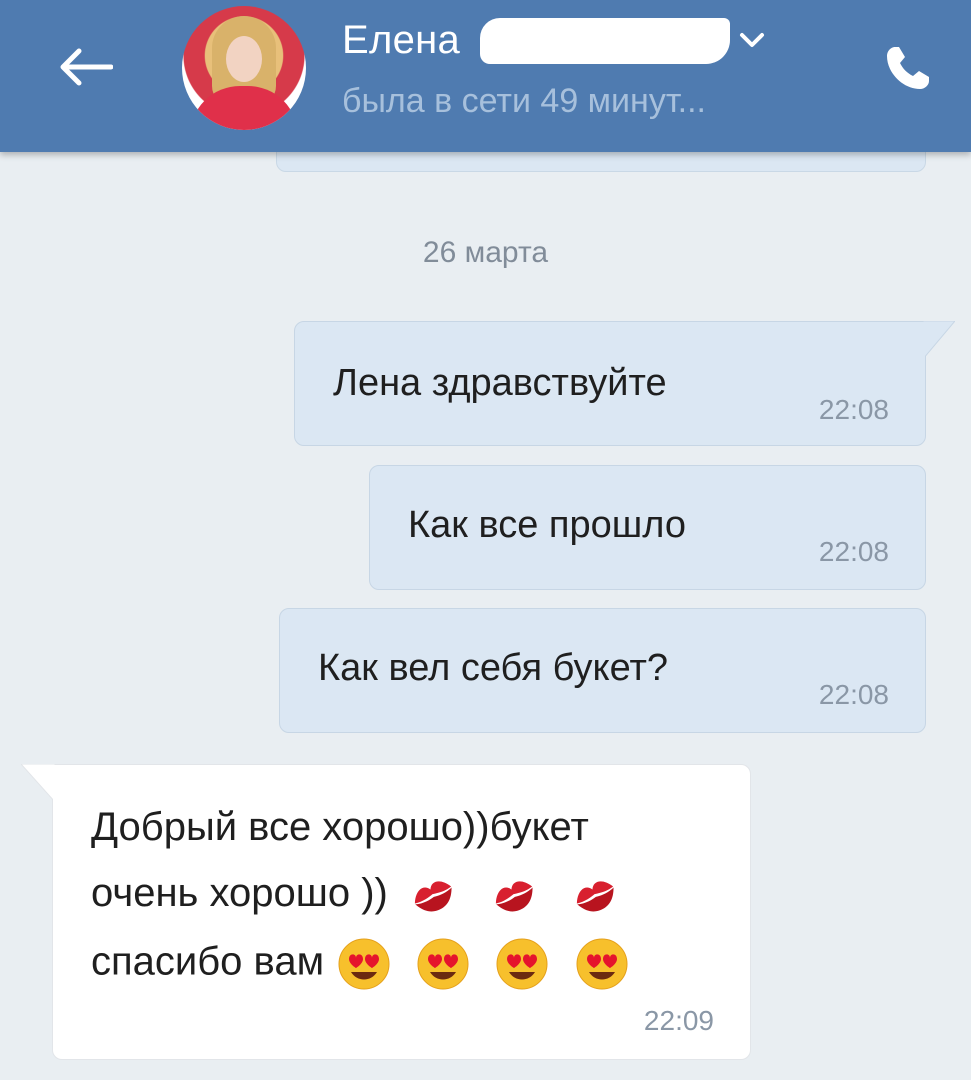 The width and height of the screenshot is (971, 1080). I want to click on redaction-mark, so click(605, 41).